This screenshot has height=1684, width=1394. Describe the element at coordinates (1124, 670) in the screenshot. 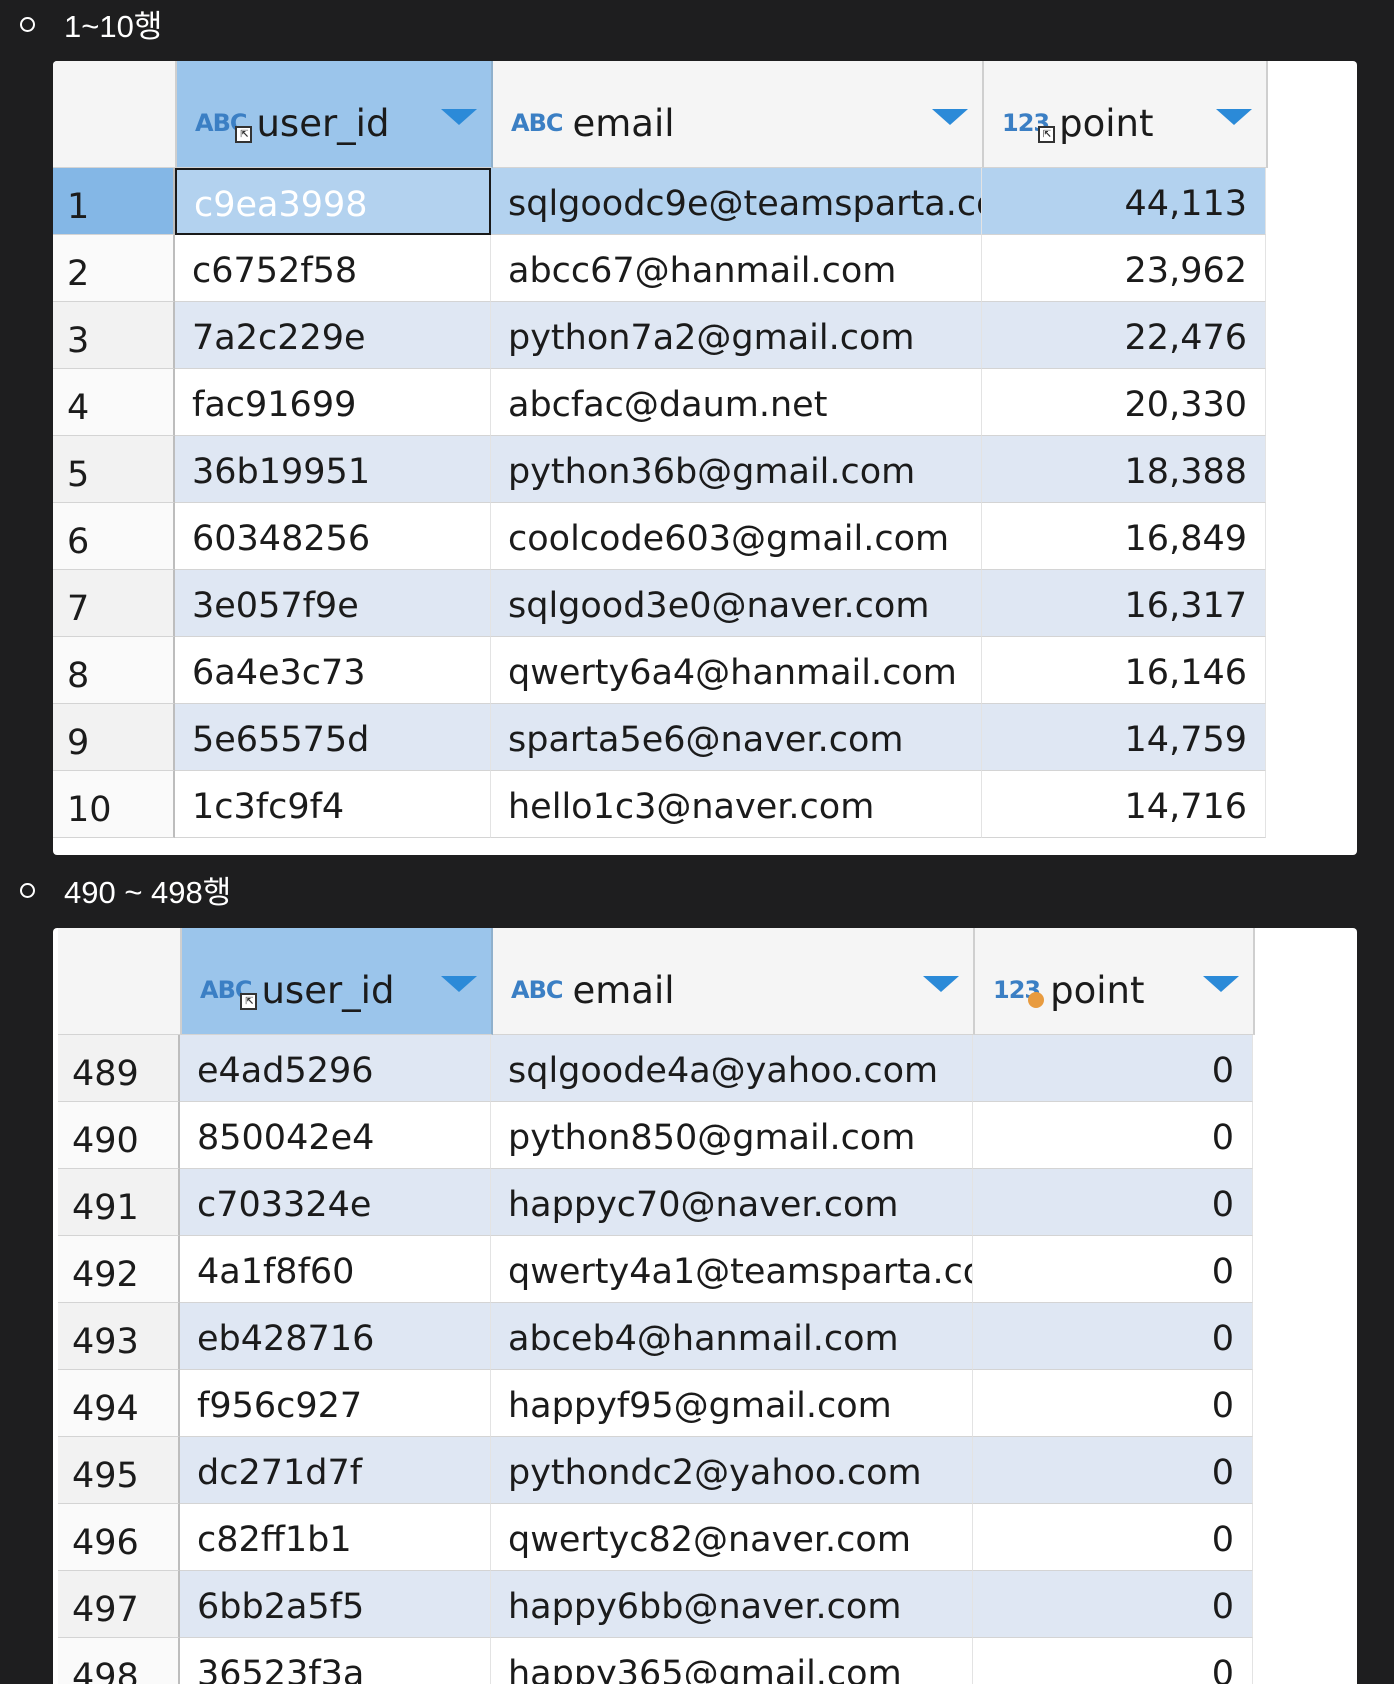

I see `cell-point: 16,146` at that location.